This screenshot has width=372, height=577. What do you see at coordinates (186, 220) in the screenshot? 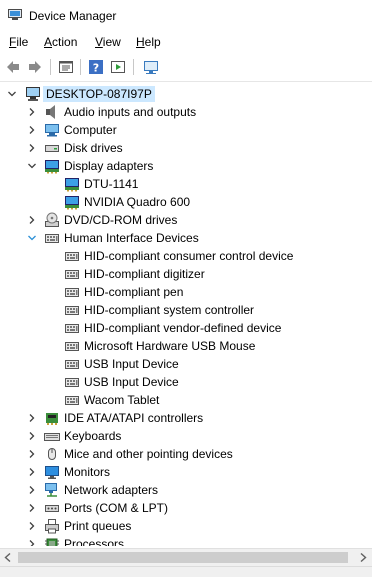
I see `tree-category-dvd-cd-rom-drives: DVD/CD-ROM drives` at bounding box center [186, 220].